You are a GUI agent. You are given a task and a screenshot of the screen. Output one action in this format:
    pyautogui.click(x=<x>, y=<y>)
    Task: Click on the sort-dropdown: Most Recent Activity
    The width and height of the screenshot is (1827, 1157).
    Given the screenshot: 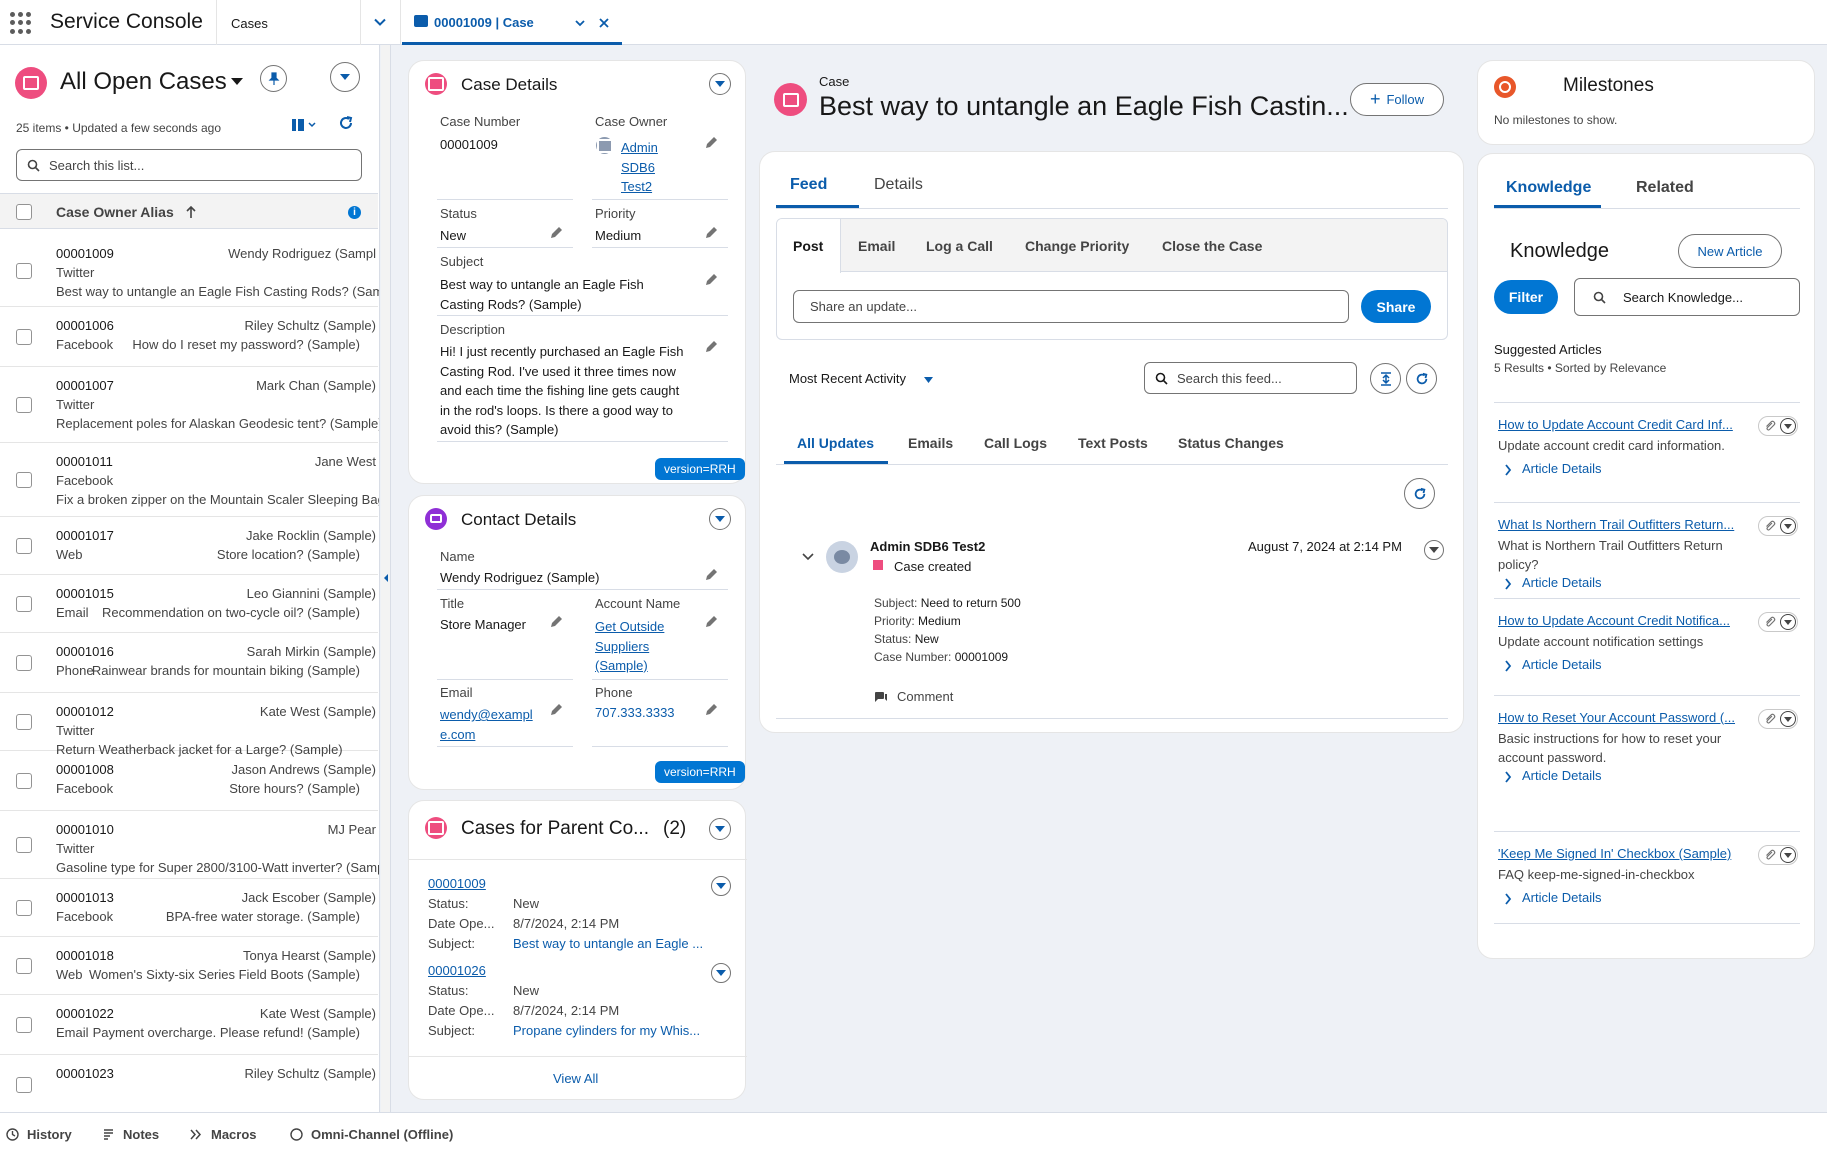 What is the action you would take?
    pyautogui.click(x=847, y=378)
    